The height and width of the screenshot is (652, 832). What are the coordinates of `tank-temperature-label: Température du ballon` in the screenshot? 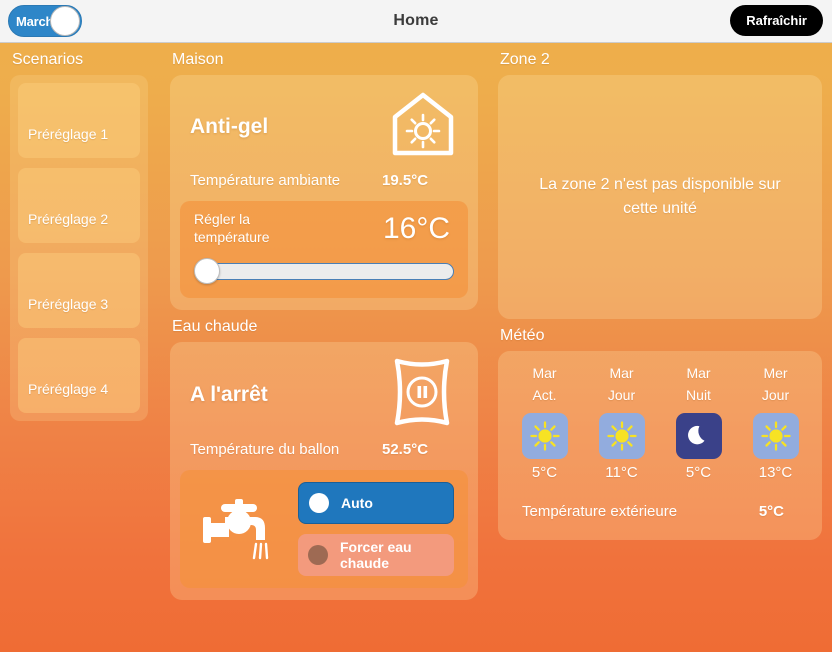 It's located at (265, 449).